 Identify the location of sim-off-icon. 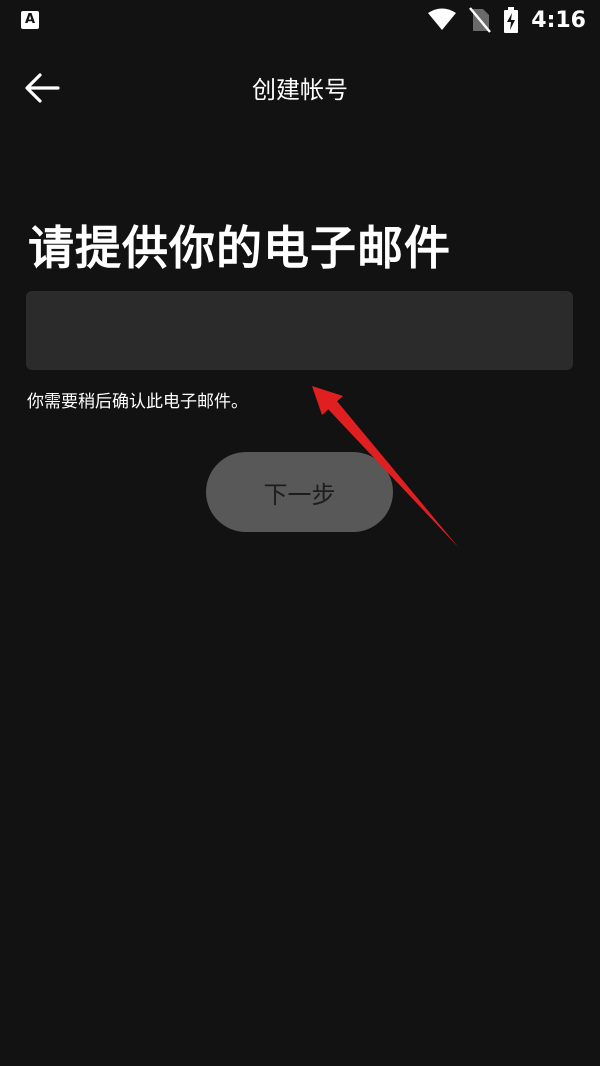
(480, 20).